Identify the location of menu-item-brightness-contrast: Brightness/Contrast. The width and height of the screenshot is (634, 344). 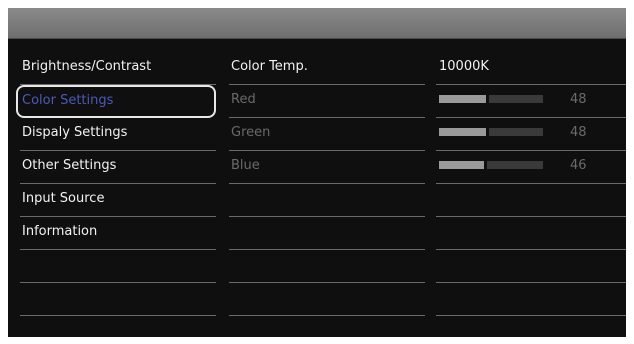
(118, 68).